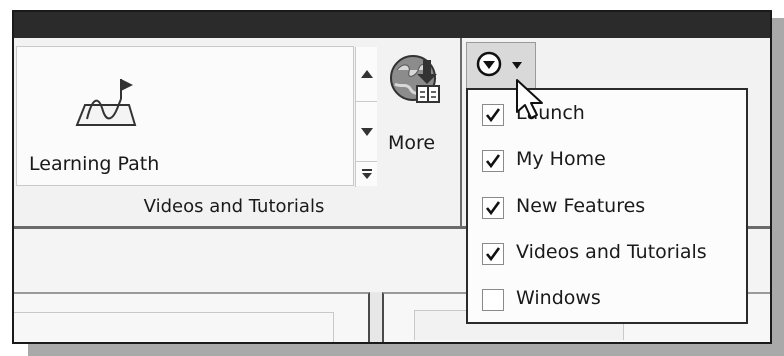 The image size is (784, 356). I want to click on gallery-scroll-down-button, so click(366, 132).